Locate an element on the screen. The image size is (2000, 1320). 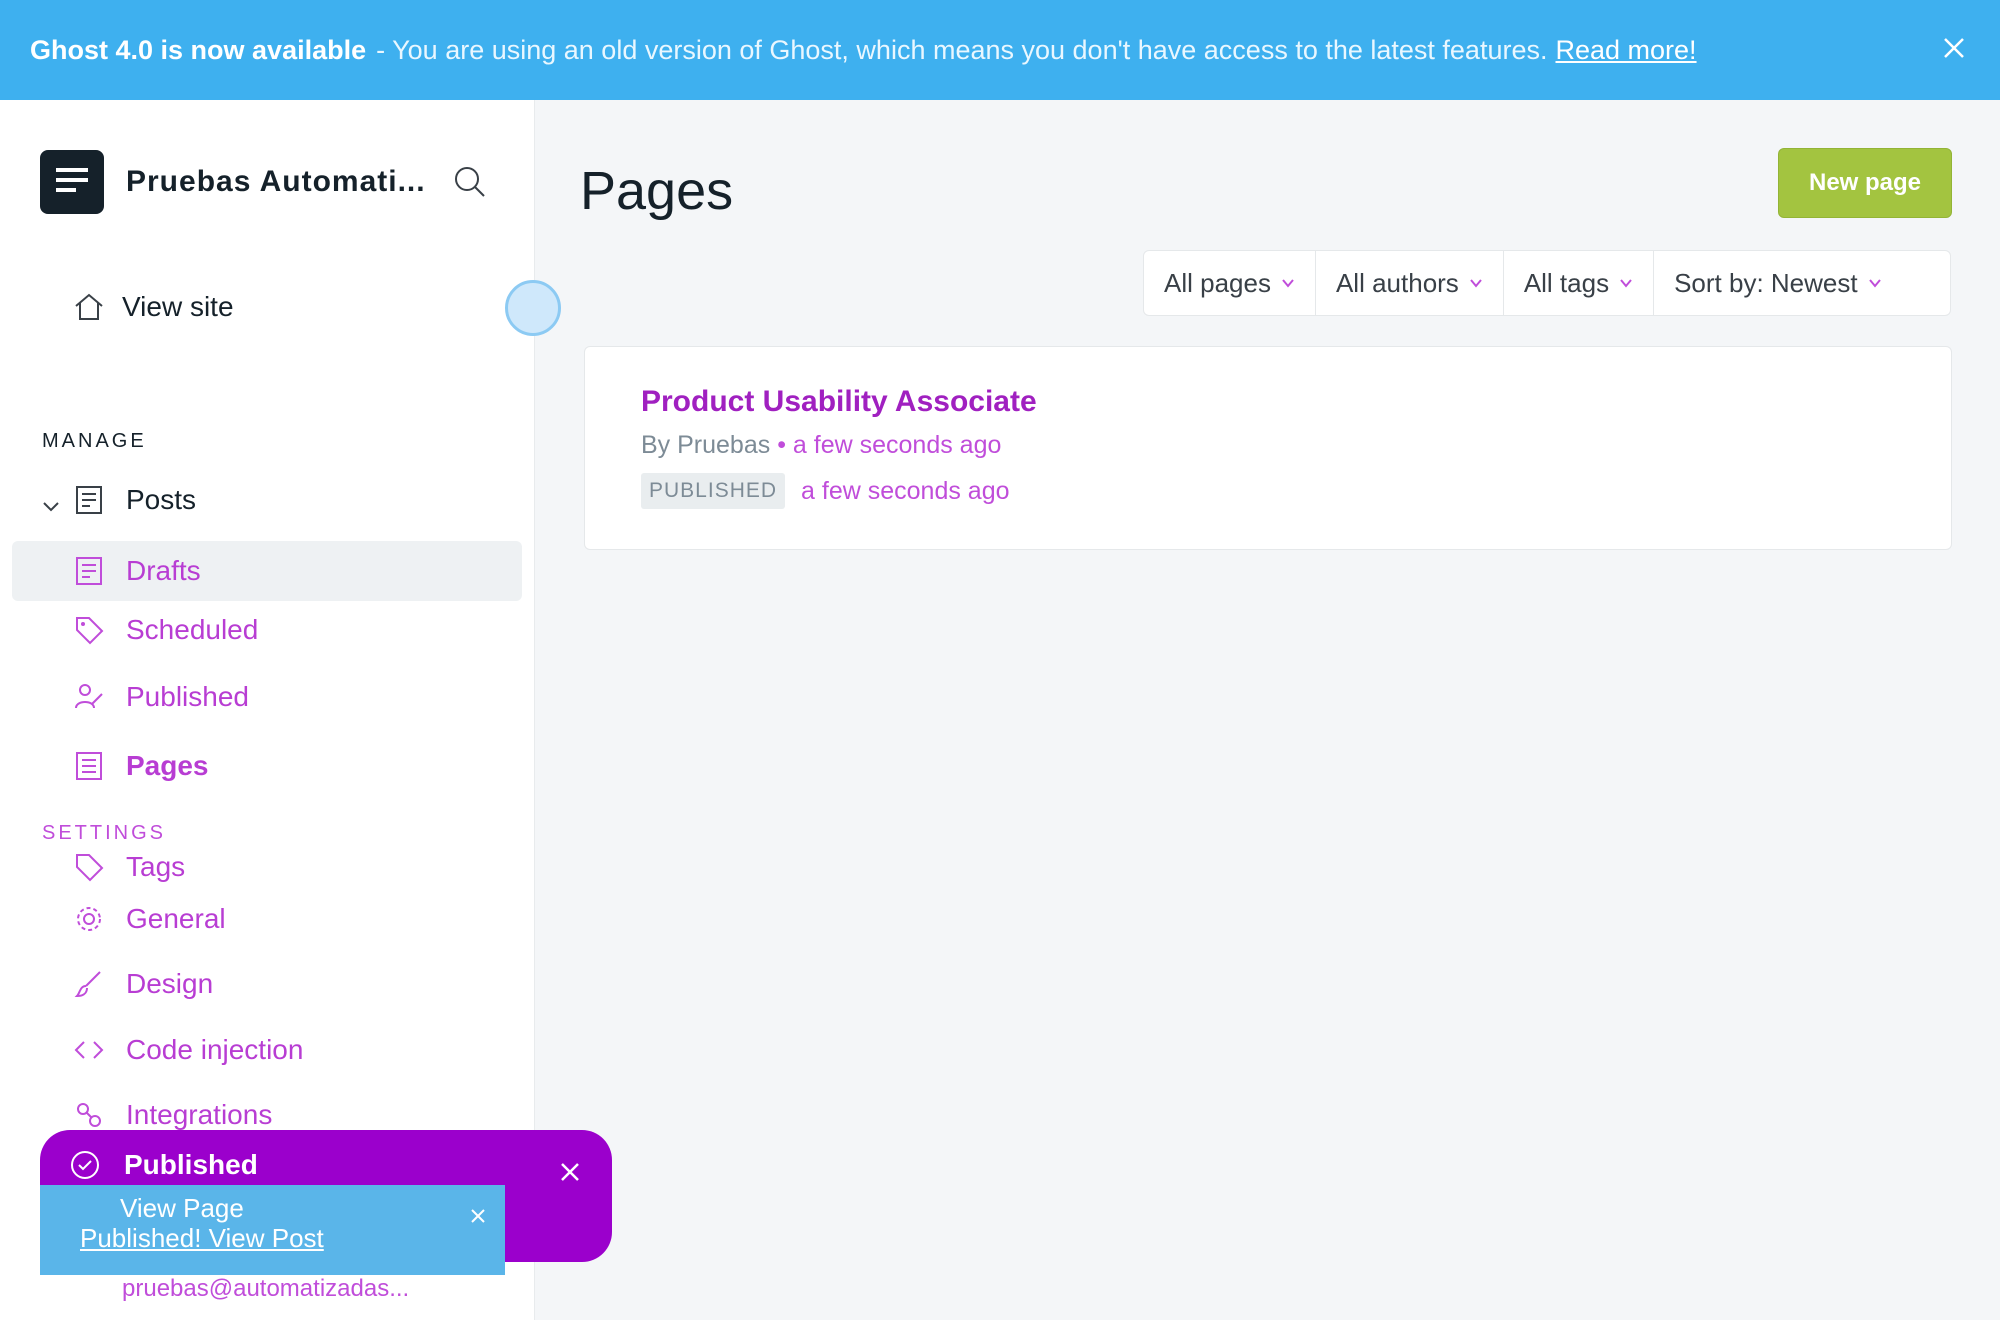
filter-label: All authors is located at coordinates (1397, 282).